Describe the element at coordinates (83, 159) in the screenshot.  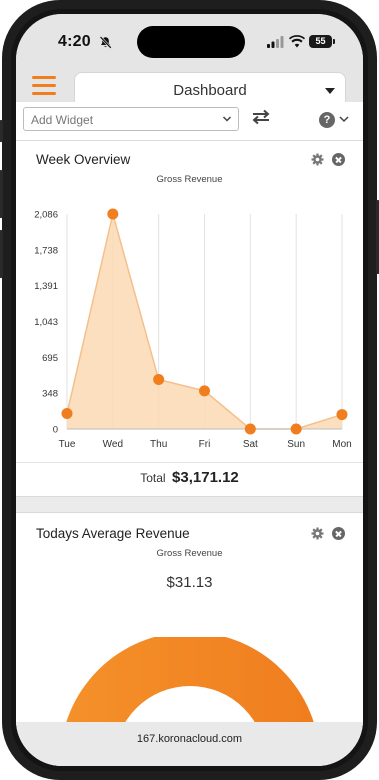
I see `week-overview-title: Week Overview` at that location.